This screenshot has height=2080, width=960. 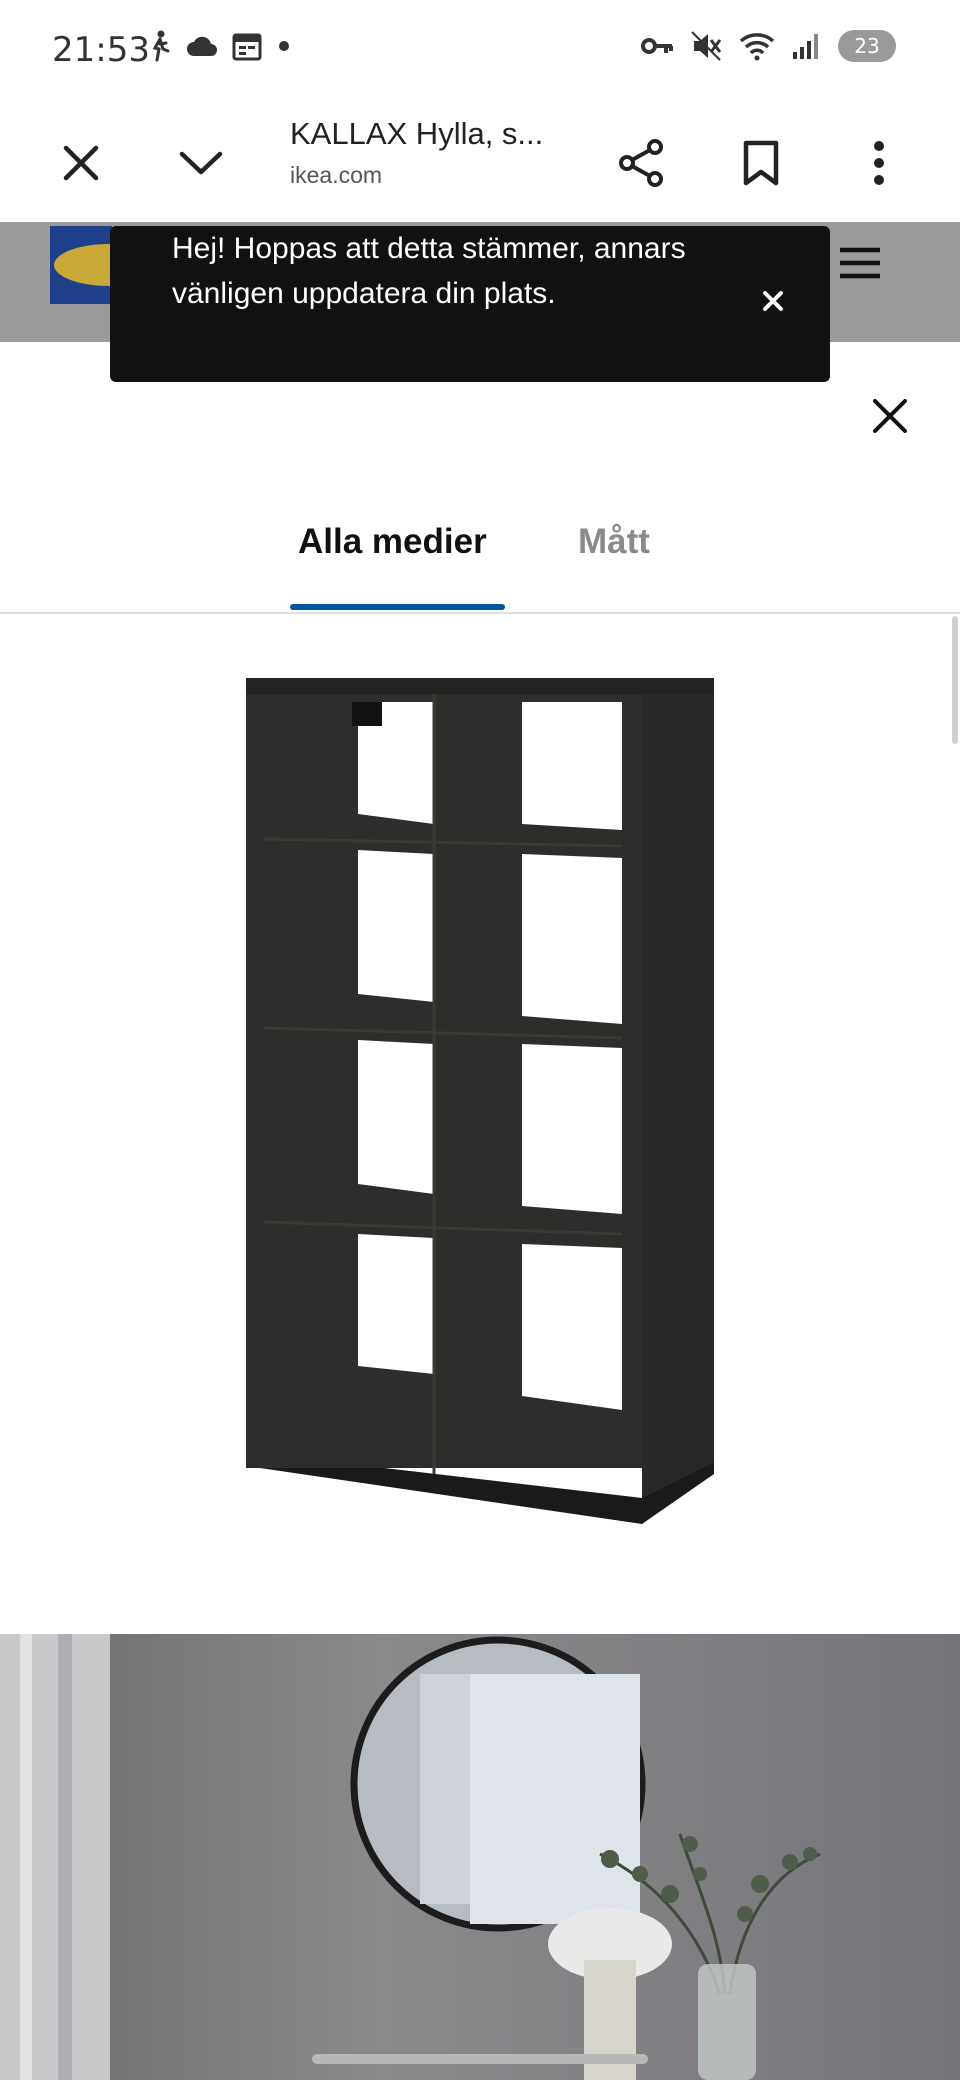 What do you see at coordinates (614, 542) in the screenshot?
I see `tab-dimensions: Mått` at bounding box center [614, 542].